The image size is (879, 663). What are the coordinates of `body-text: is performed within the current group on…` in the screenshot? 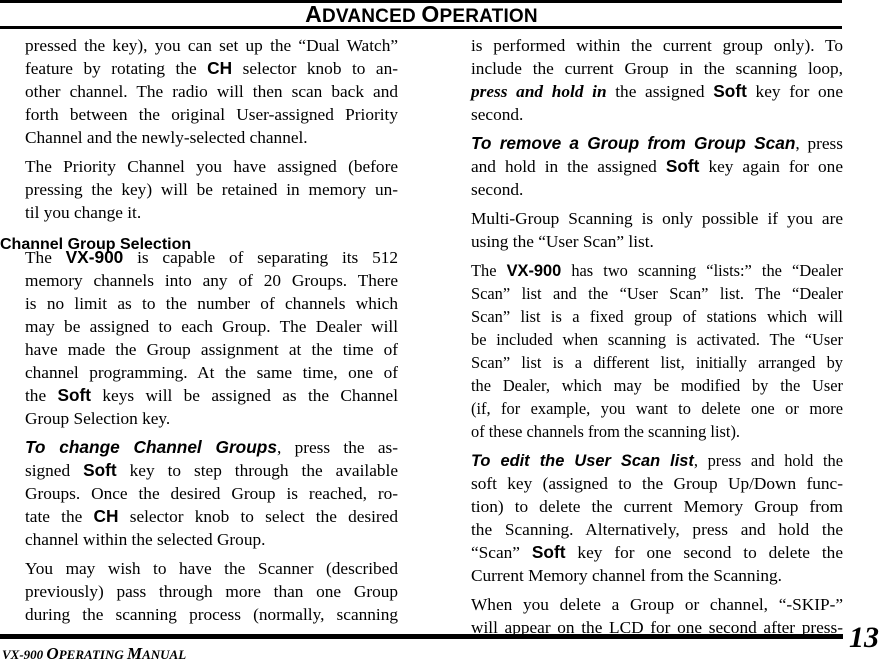 It's located at (657, 45).